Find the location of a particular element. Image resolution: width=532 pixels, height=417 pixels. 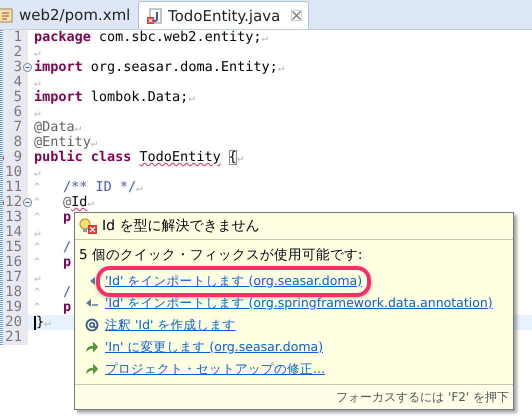

line-number: 11 is located at coordinates (13, 187).